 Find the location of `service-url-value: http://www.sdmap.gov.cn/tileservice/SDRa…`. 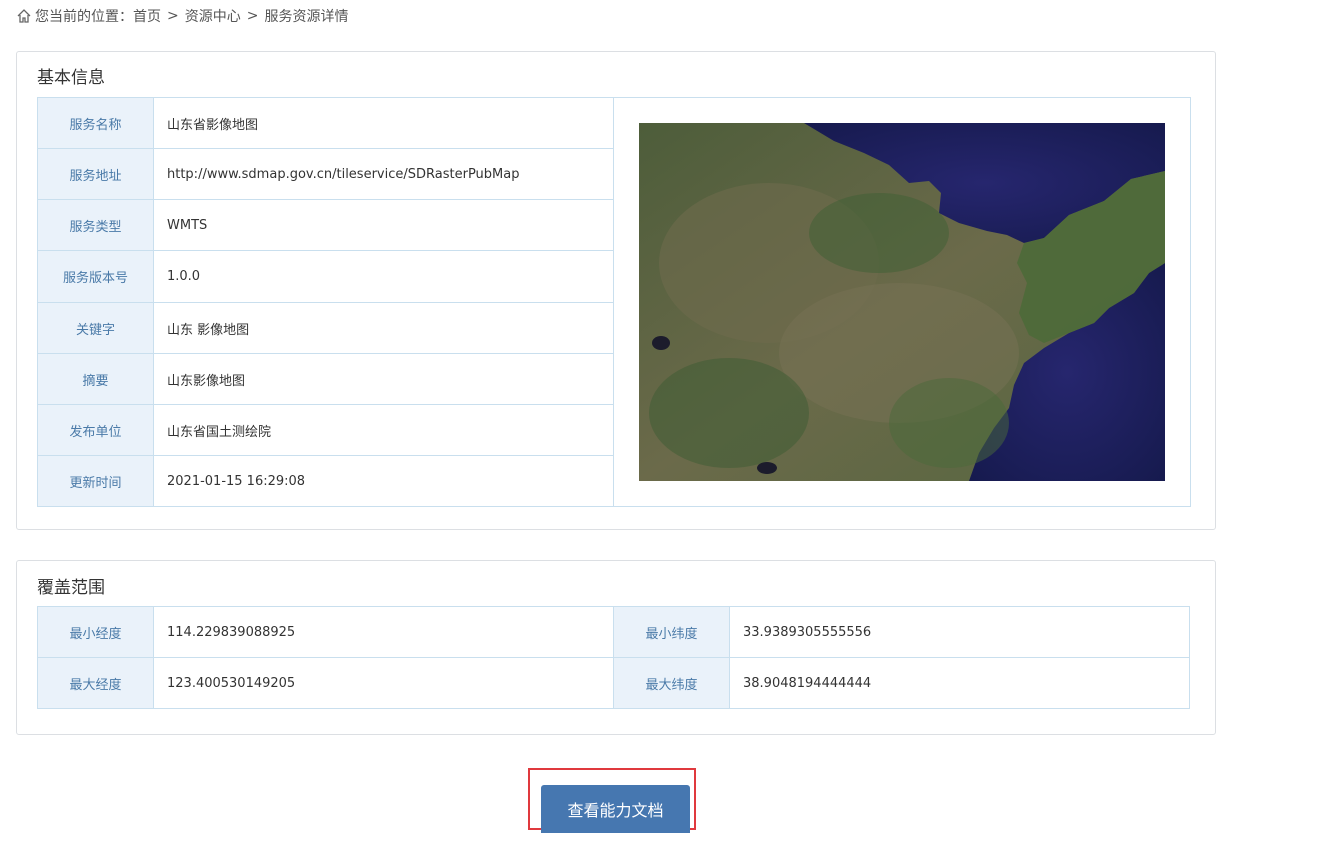

service-url-value: http://www.sdmap.gov.cn/tileservice/SDRa… is located at coordinates (383, 174).